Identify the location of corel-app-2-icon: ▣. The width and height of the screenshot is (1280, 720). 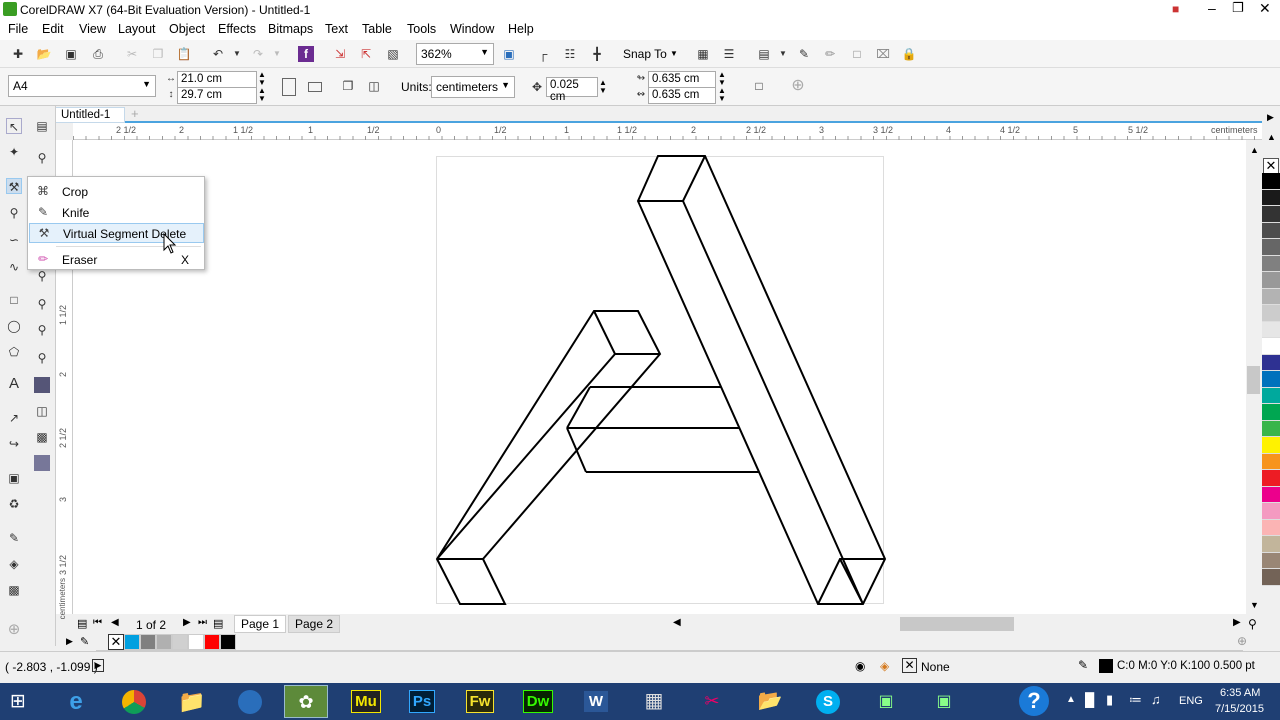
(944, 701).